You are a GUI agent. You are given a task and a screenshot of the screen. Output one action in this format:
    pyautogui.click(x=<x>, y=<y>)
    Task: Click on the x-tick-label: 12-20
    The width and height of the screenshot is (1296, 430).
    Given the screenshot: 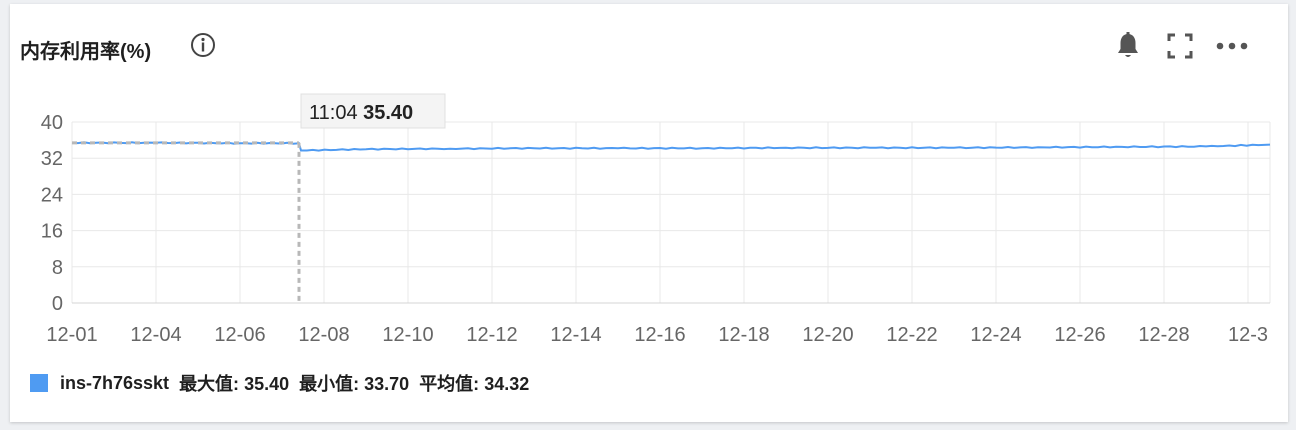 What is the action you would take?
    pyautogui.click(x=827, y=335)
    